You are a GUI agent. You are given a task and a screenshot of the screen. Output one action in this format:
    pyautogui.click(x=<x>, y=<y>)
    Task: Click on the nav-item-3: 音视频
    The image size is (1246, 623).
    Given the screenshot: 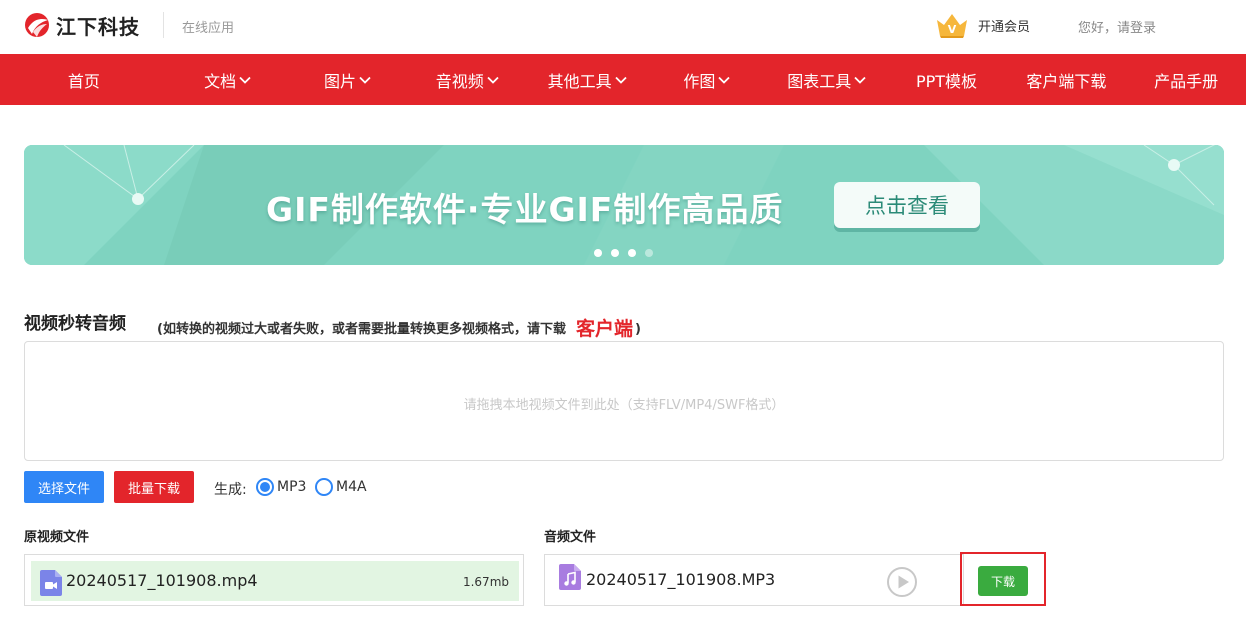 What is the action you would take?
    pyautogui.click(x=467, y=79)
    